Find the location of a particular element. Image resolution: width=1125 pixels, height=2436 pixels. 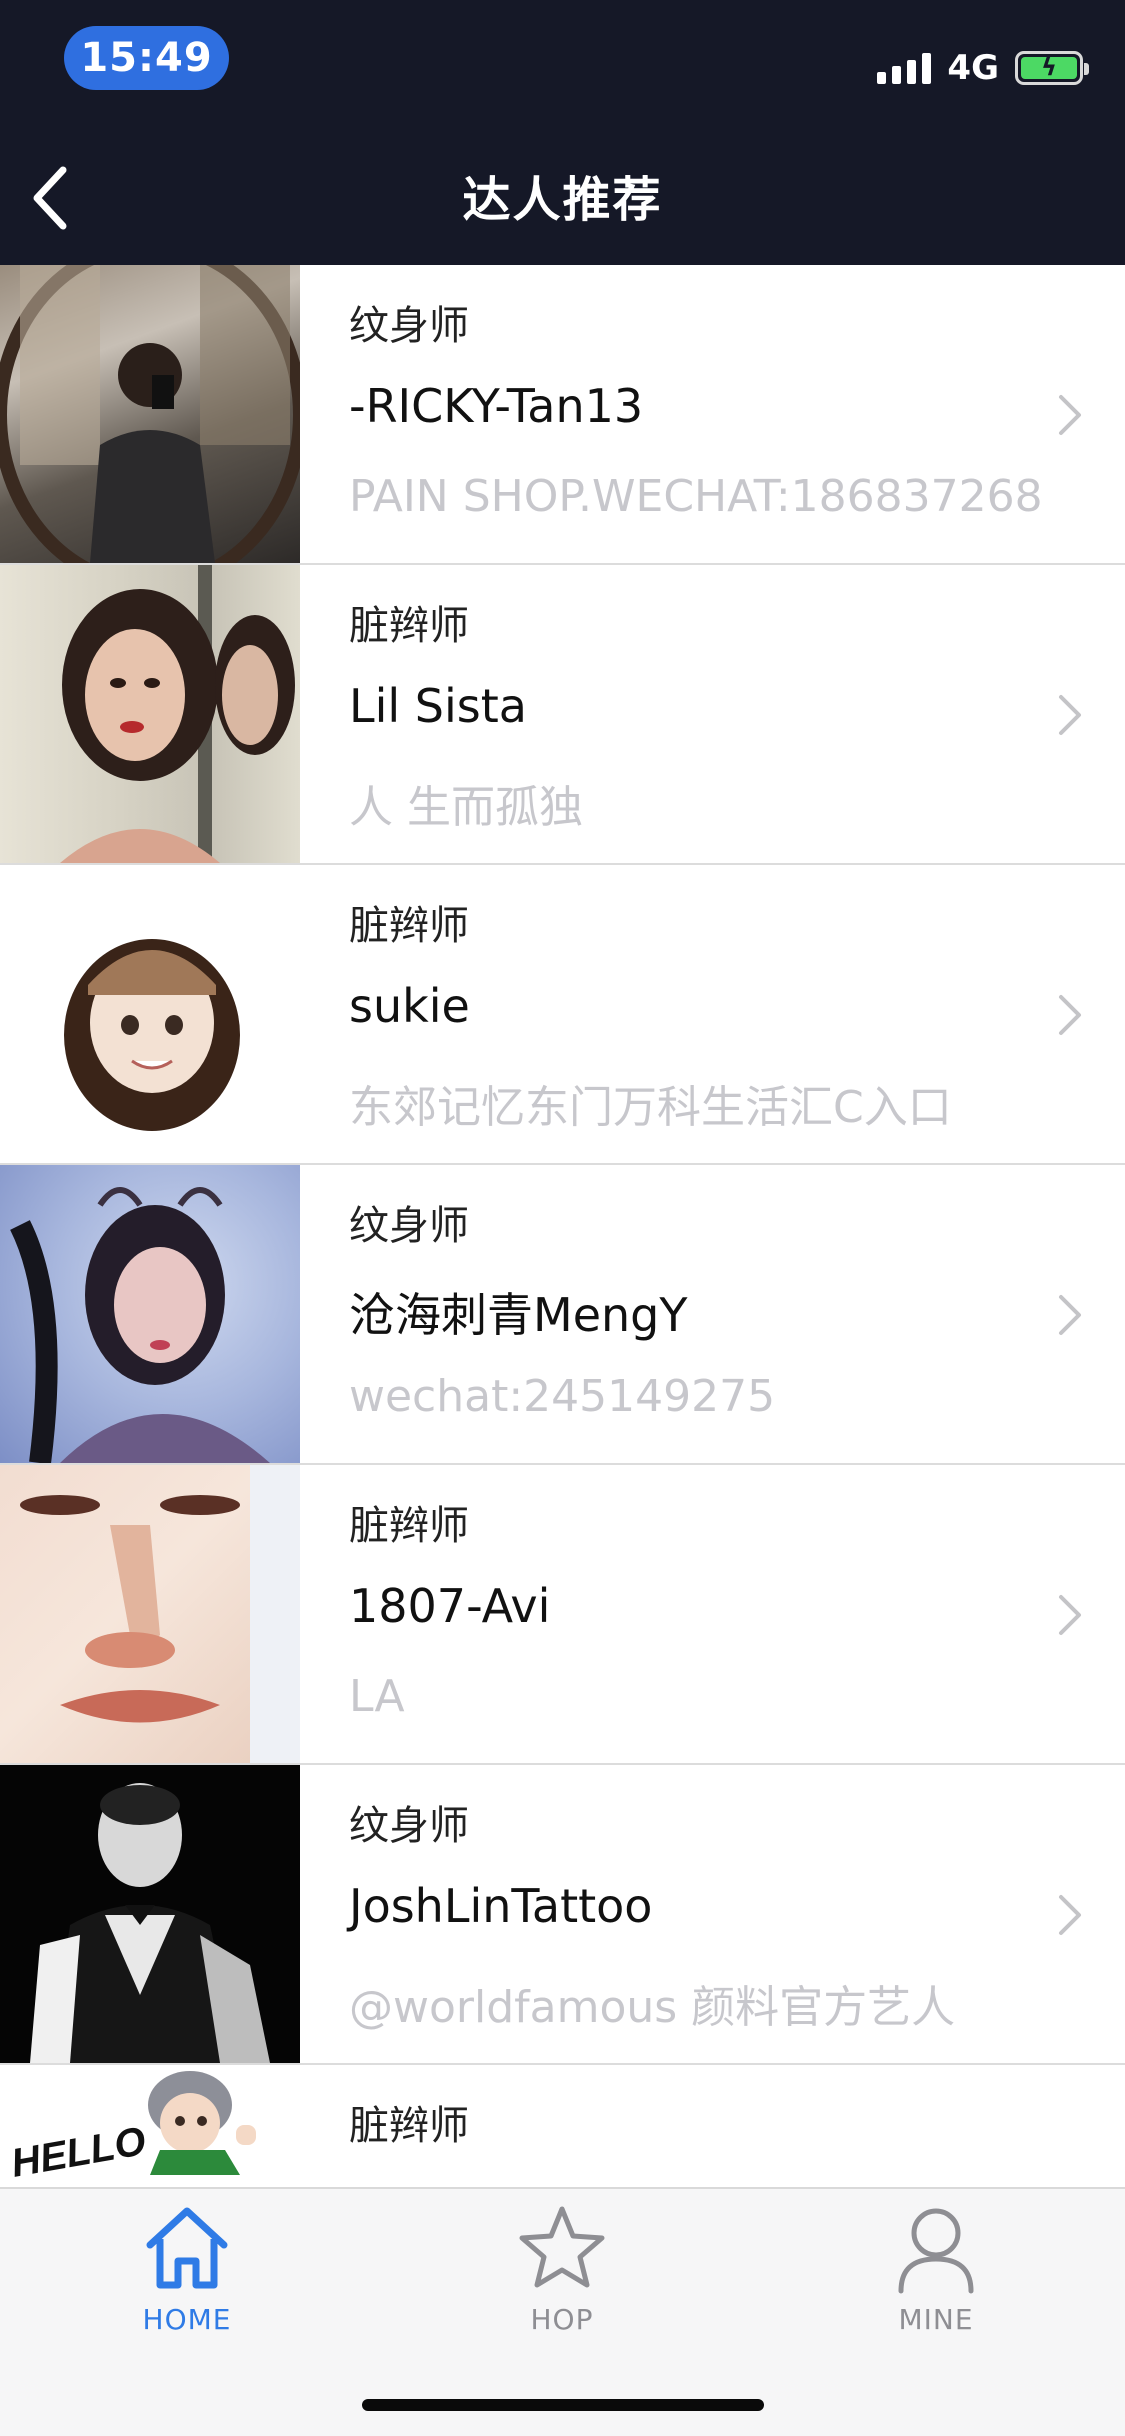

avatar: HELLO is located at coordinates (150, 2126).